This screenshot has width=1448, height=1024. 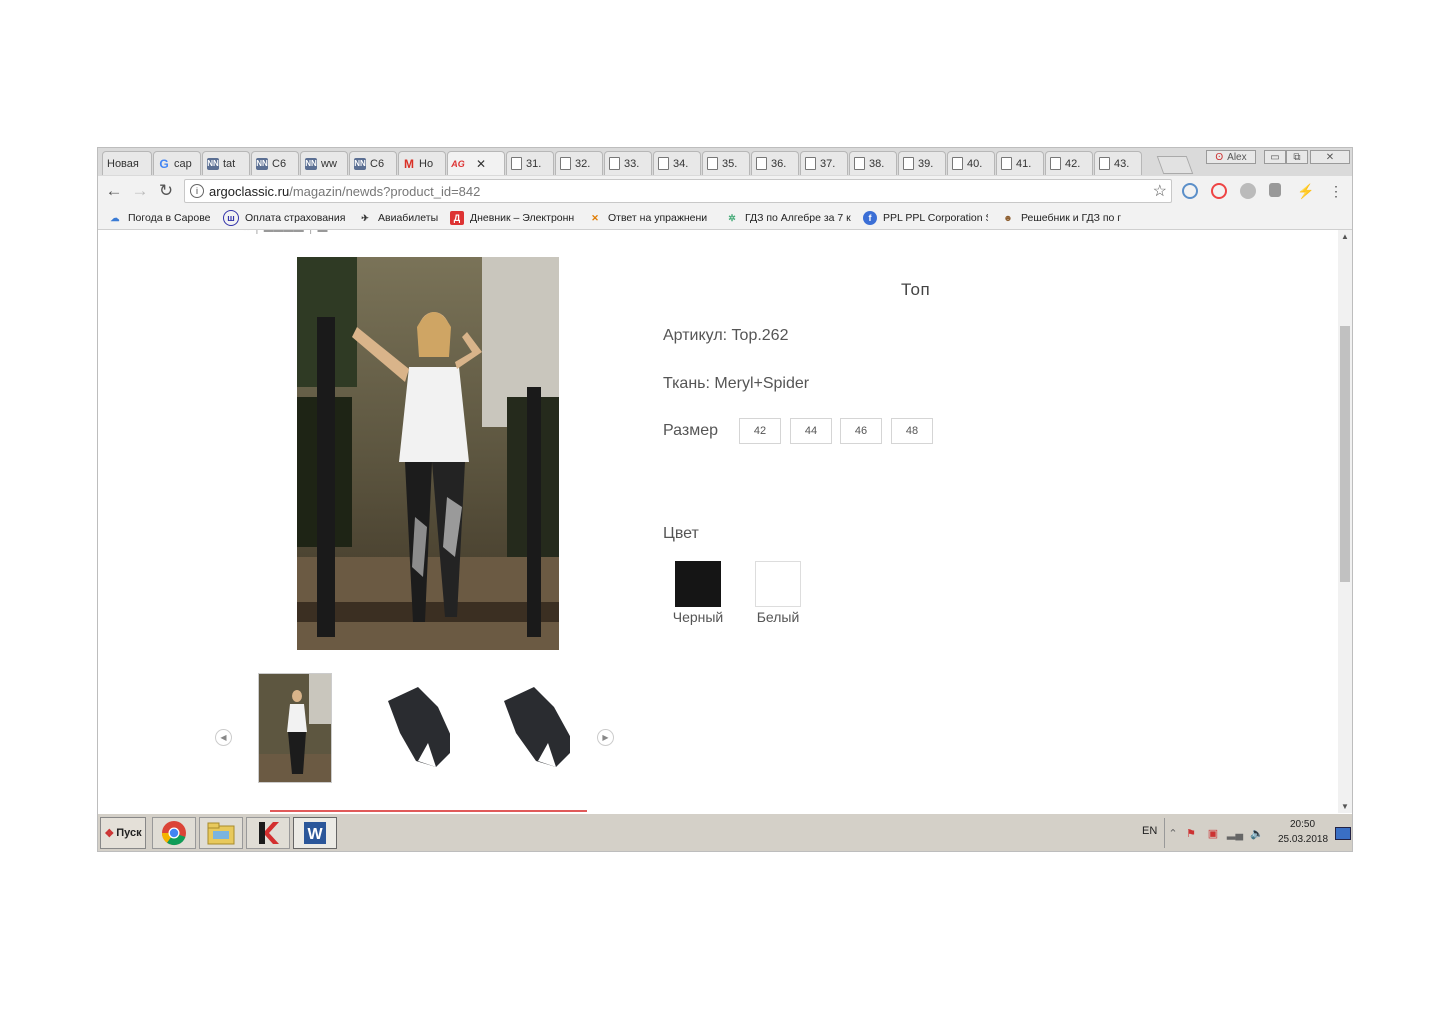 What do you see at coordinates (1118, 163) in the screenshot?
I see `tab-doc-43: 43.` at bounding box center [1118, 163].